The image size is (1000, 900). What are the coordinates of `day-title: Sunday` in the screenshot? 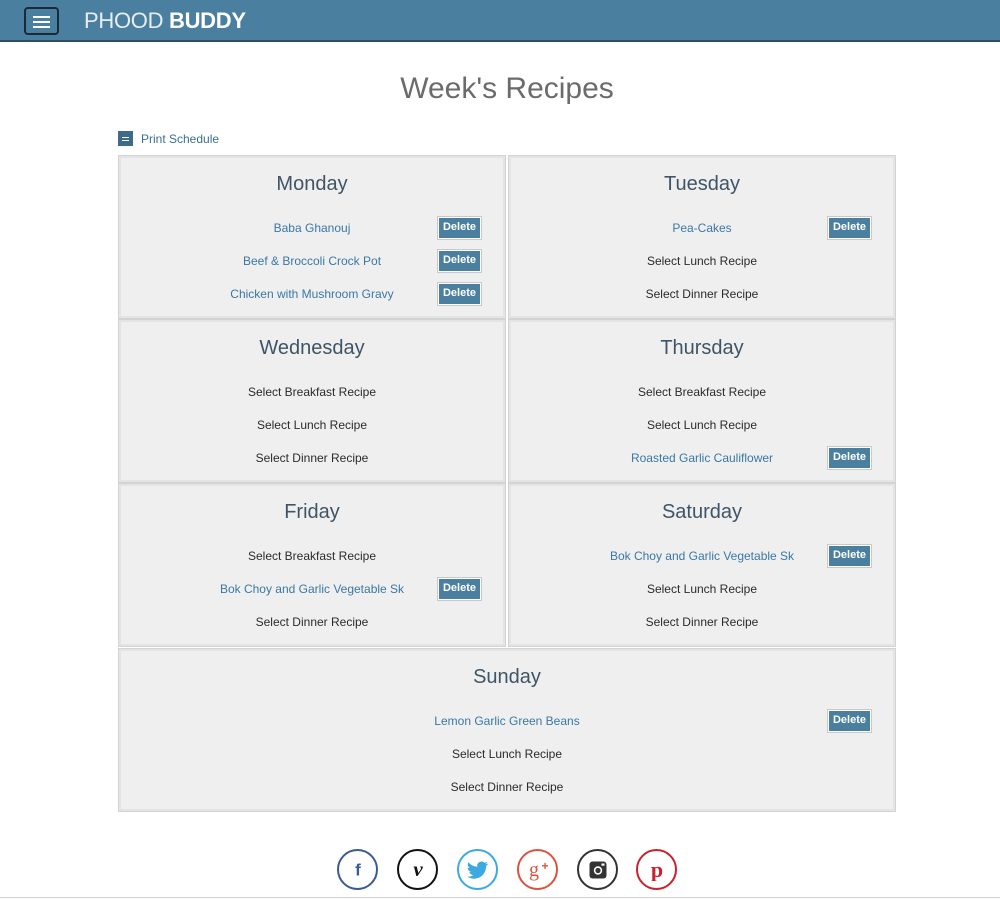 It's located at (507, 677).